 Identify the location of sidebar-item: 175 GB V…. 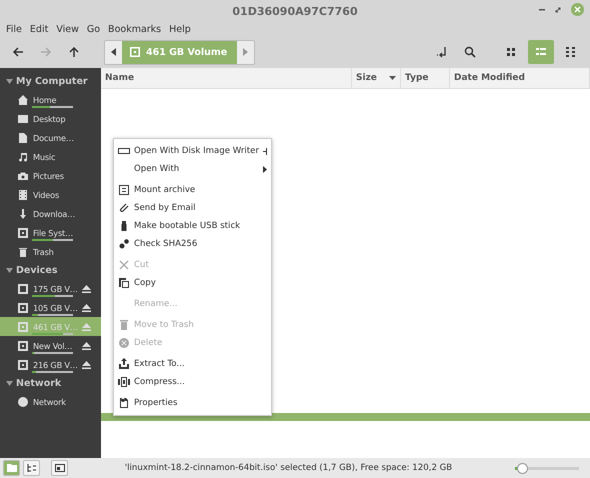
(50, 288).